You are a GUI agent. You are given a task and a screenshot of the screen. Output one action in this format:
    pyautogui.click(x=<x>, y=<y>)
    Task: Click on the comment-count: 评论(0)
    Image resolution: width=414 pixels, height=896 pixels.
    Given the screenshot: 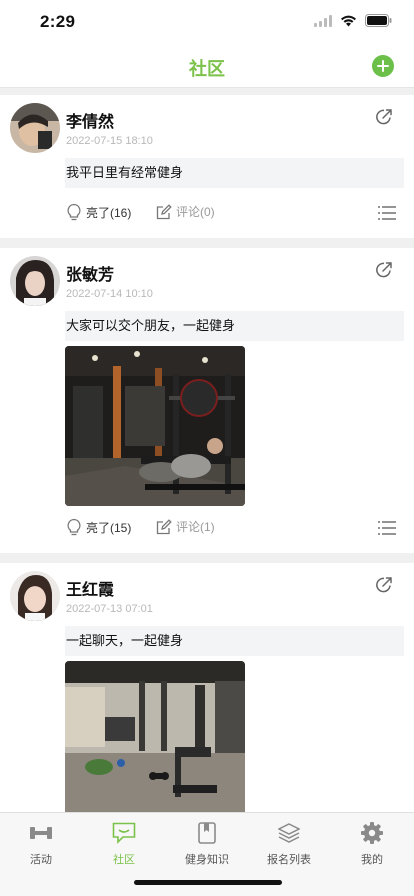 What is the action you would take?
    pyautogui.click(x=195, y=212)
    